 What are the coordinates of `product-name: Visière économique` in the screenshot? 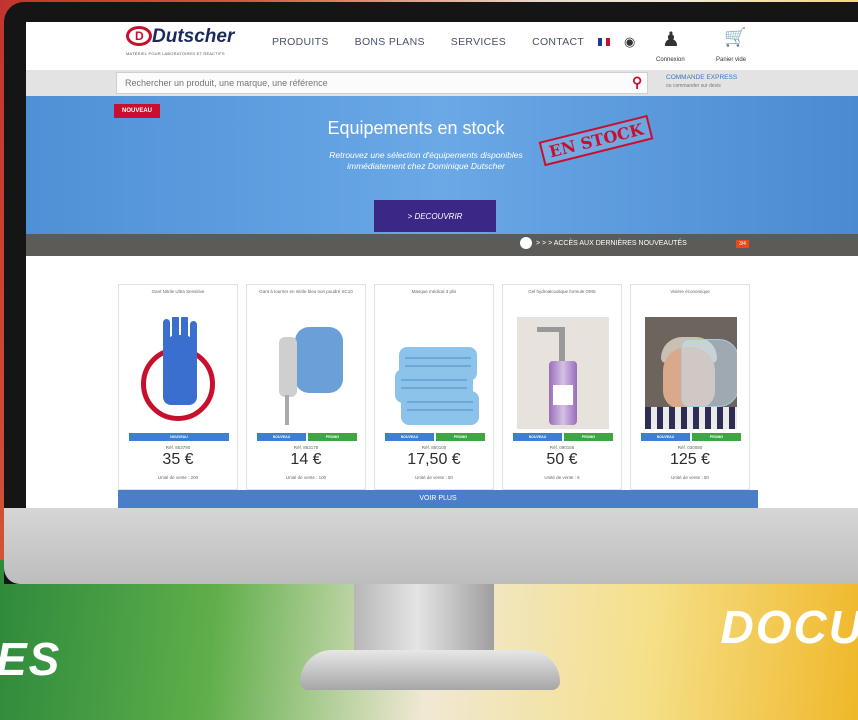 It's located at (690, 292).